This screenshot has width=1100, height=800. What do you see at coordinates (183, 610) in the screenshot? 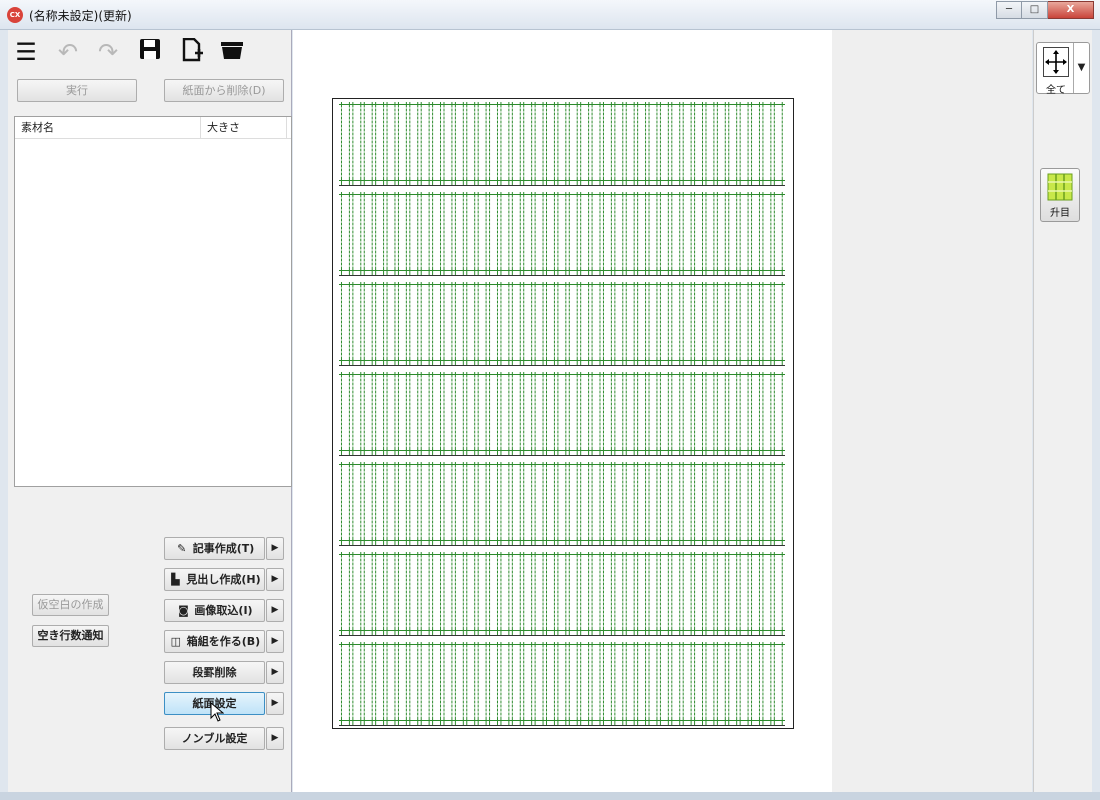
I see `camera-icon: ◙` at bounding box center [183, 610].